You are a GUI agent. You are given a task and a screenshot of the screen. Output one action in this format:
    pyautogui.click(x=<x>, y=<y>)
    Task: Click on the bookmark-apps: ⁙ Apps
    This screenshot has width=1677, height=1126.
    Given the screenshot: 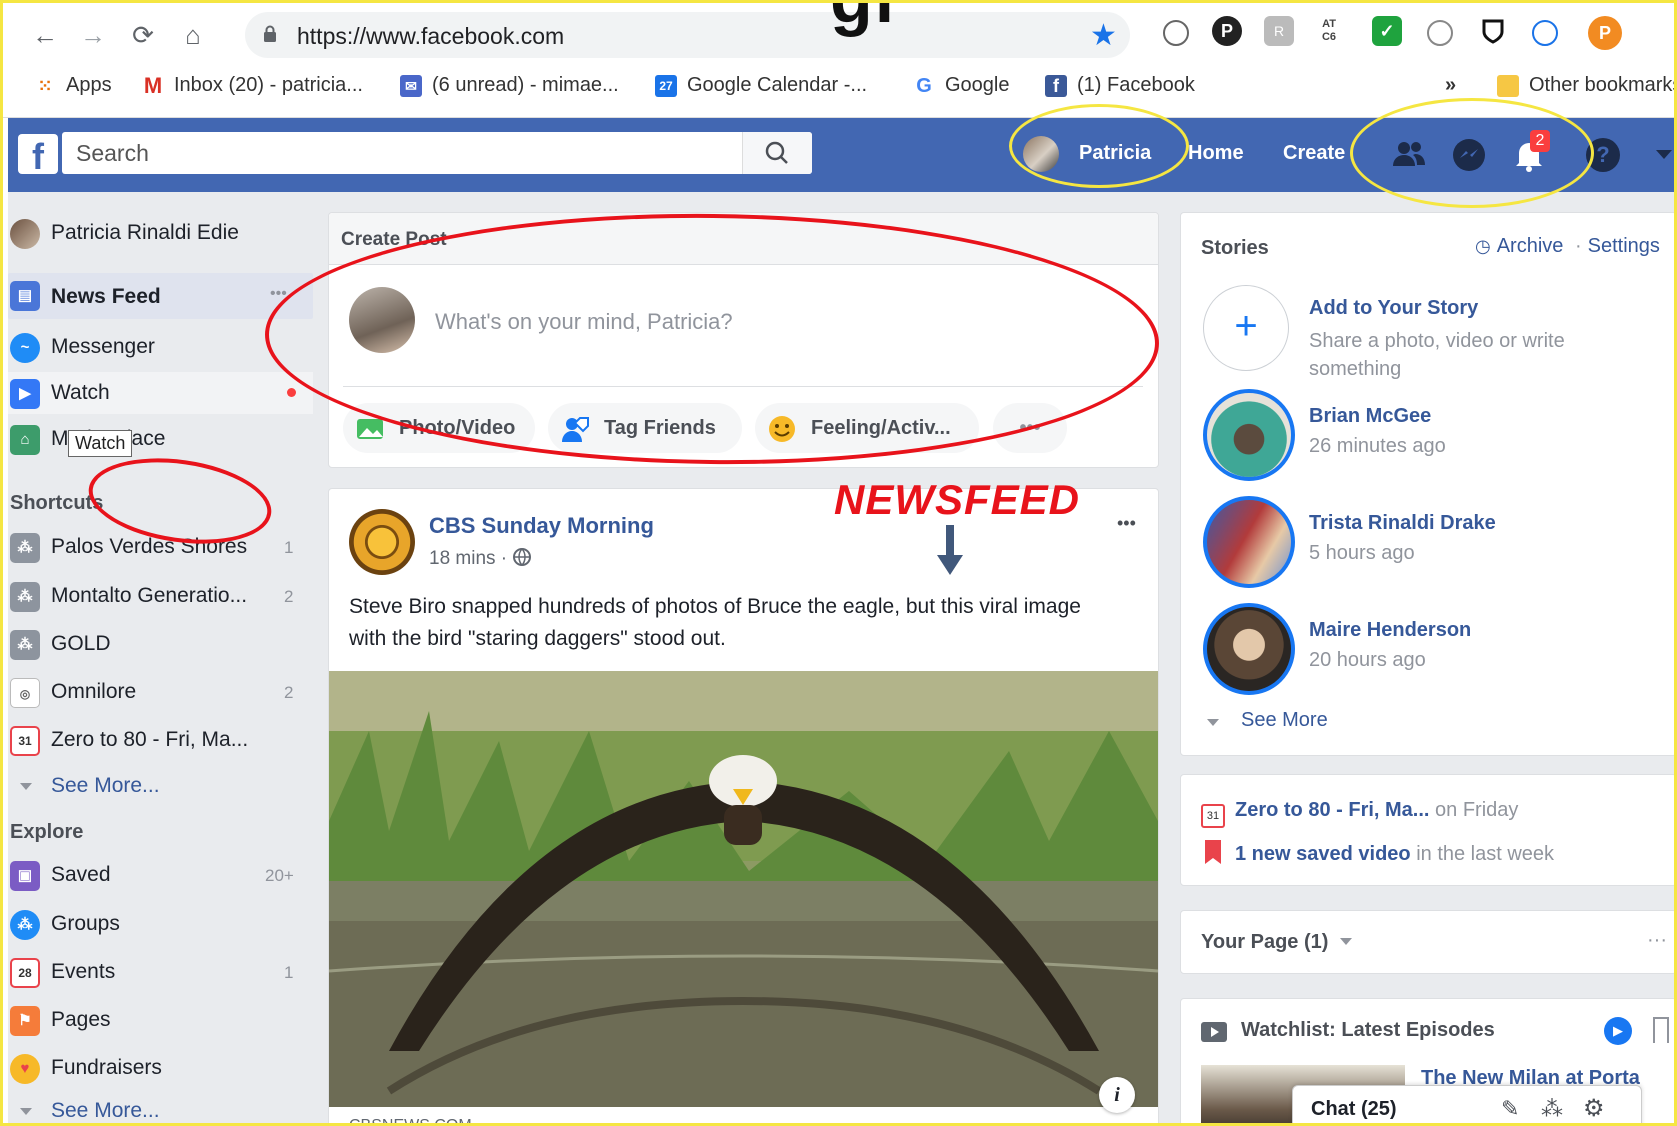 What is the action you would take?
    pyautogui.click(x=72, y=85)
    